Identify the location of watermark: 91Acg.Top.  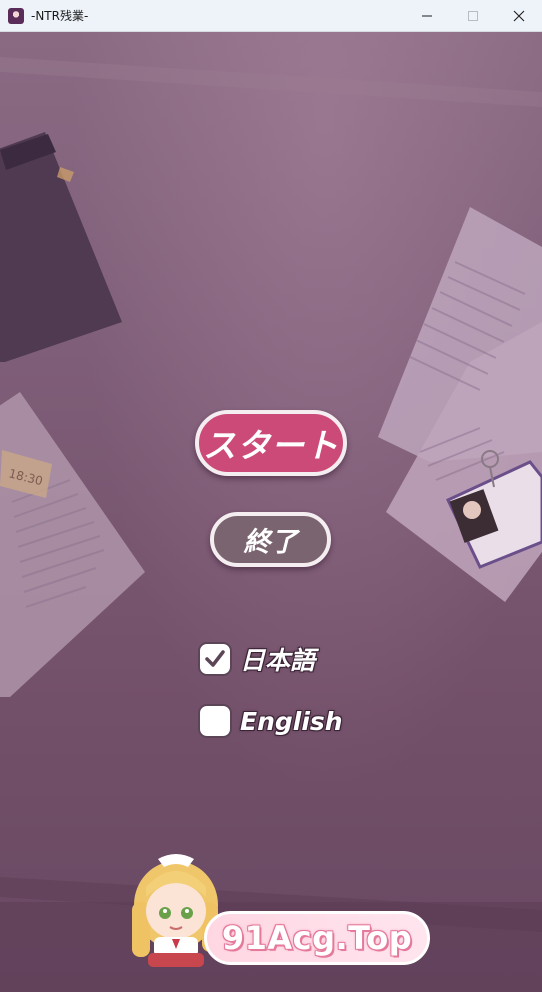
(275, 909).